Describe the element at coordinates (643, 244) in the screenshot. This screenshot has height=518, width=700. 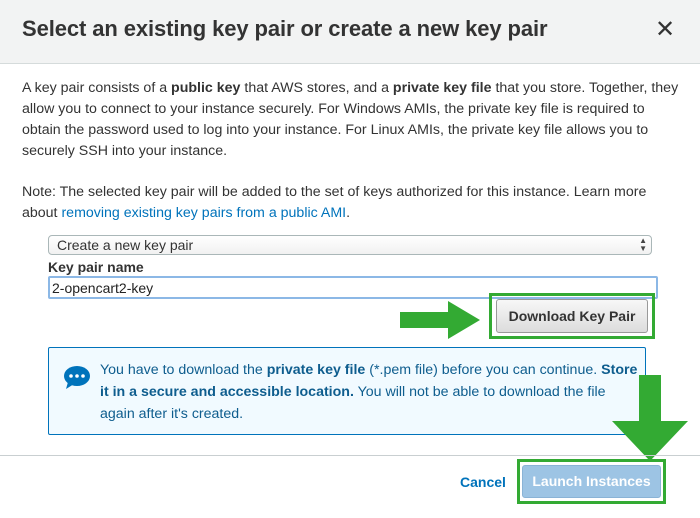
I see `select-arrows-icon: ▲ ▼` at that location.